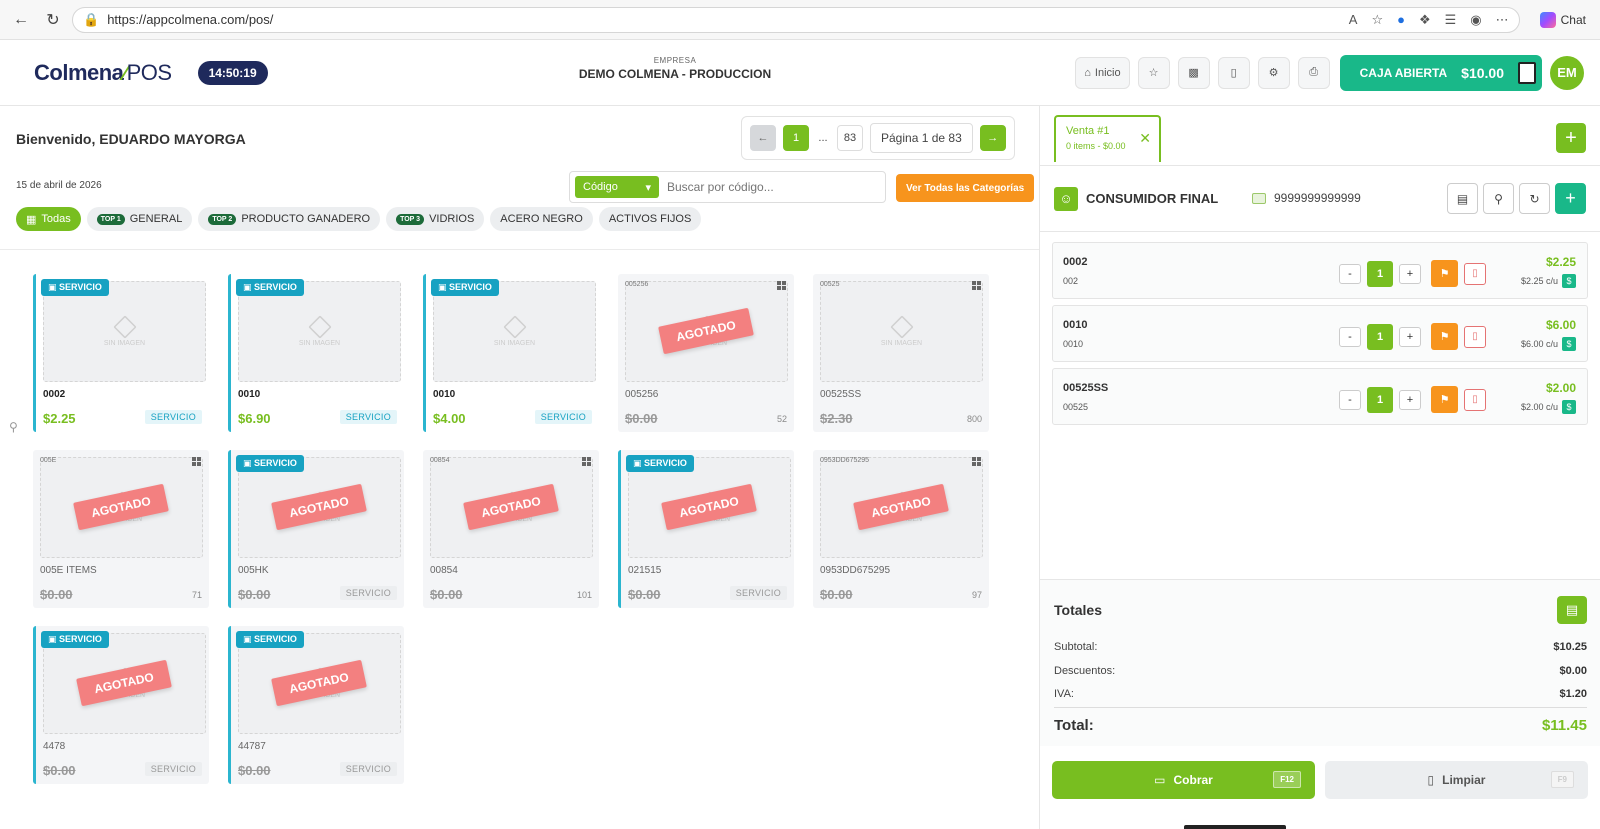 This screenshot has width=1600, height=829. What do you see at coordinates (249, 394) in the screenshot?
I see `product-name: 0010` at bounding box center [249, 394].